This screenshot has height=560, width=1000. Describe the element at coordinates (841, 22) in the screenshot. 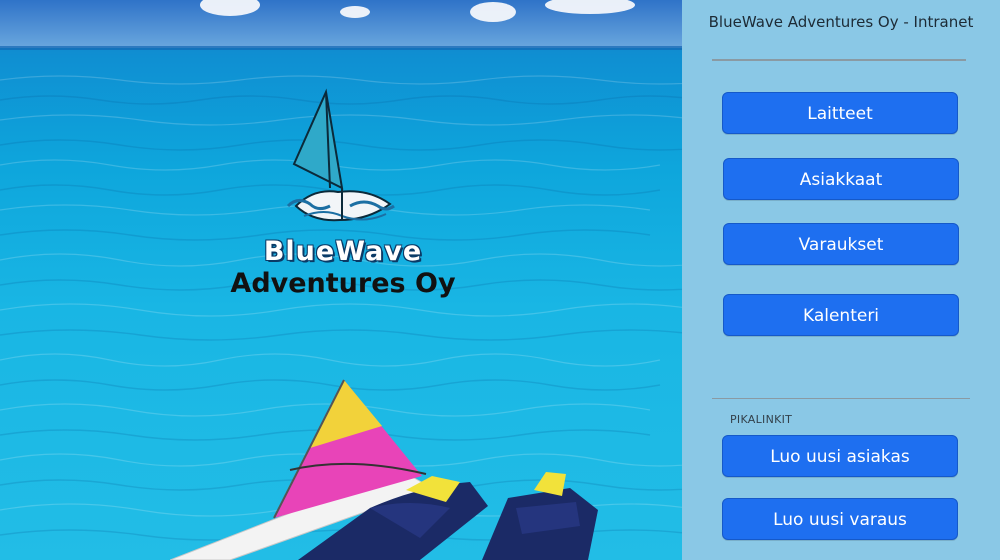

I see `sidebar-title: BlueWave Adventures Oy - Intranet` at that location.